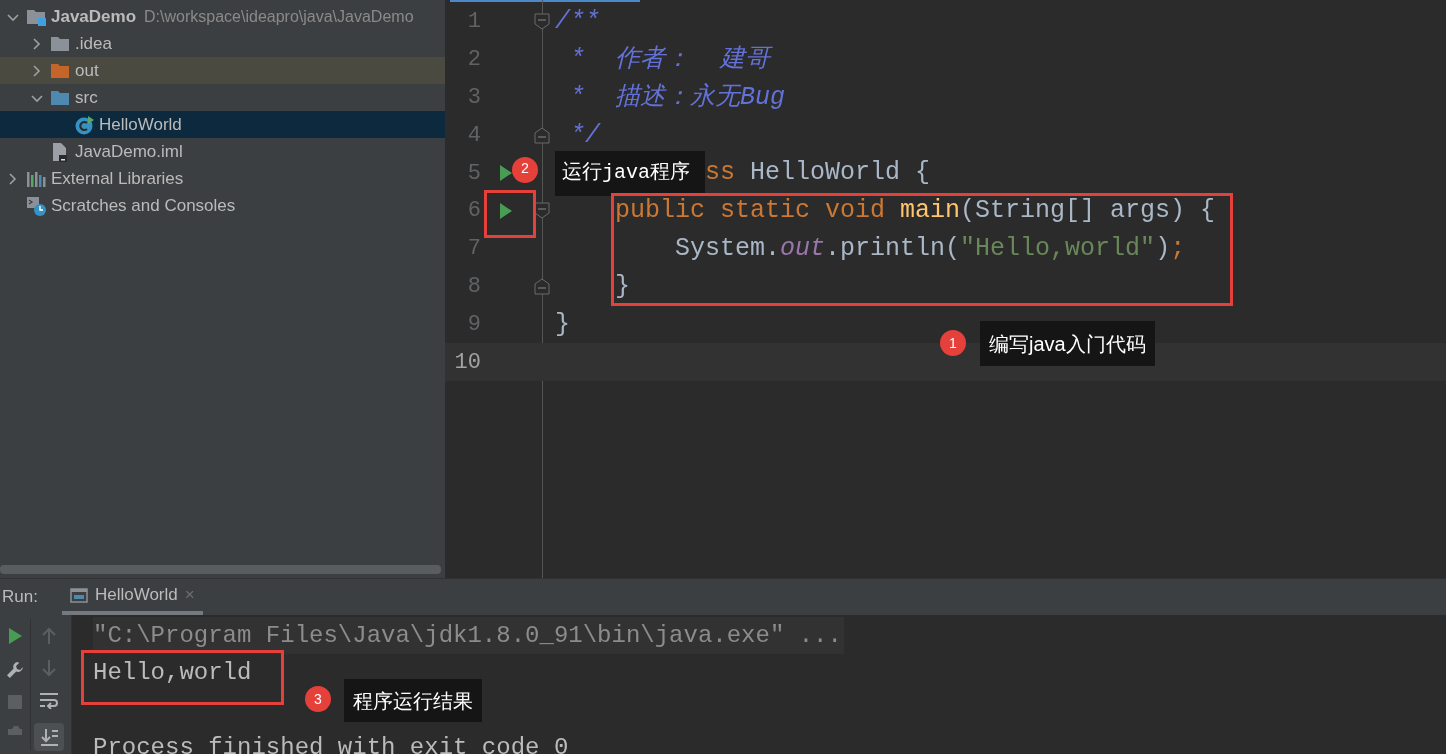  I want to click on code-token: /**, so click(577, 22).